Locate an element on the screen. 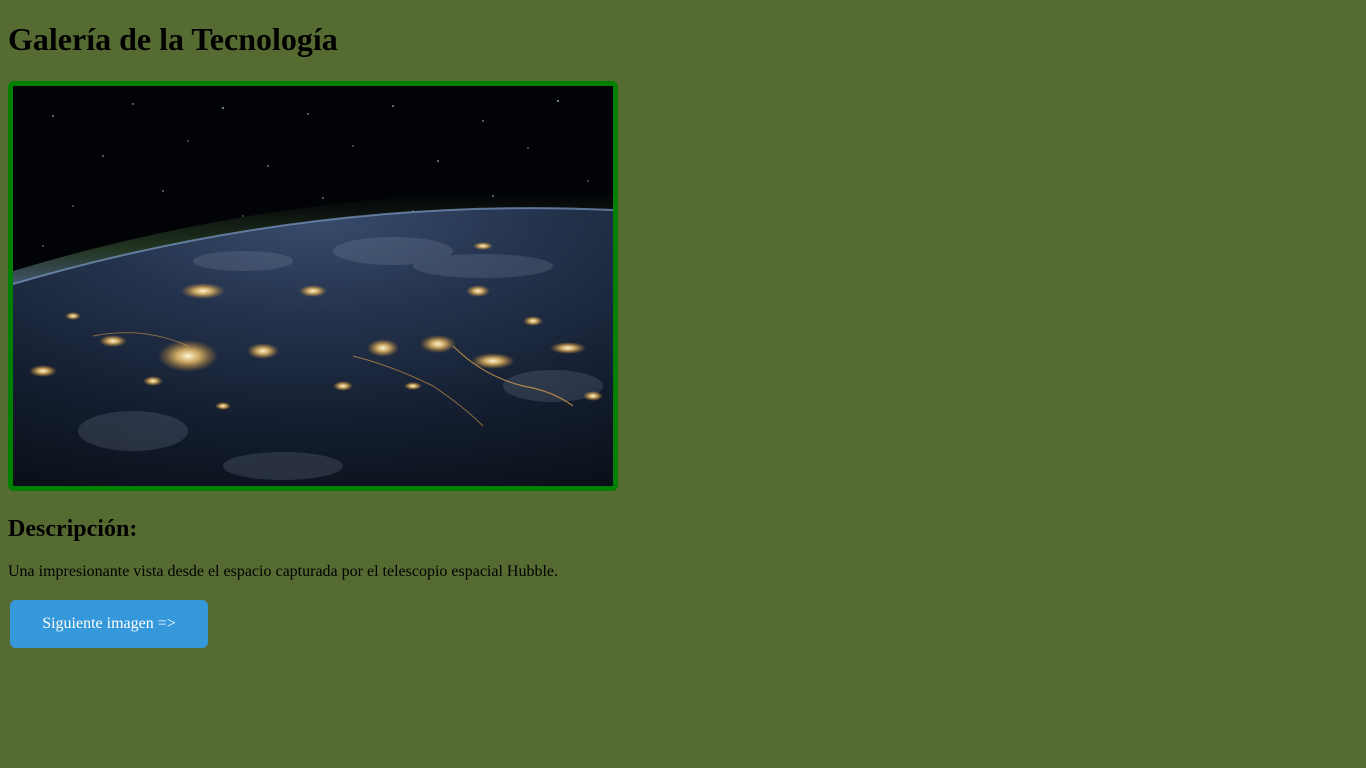  description-heading: Descripción: is located at coordinates (73, 529).